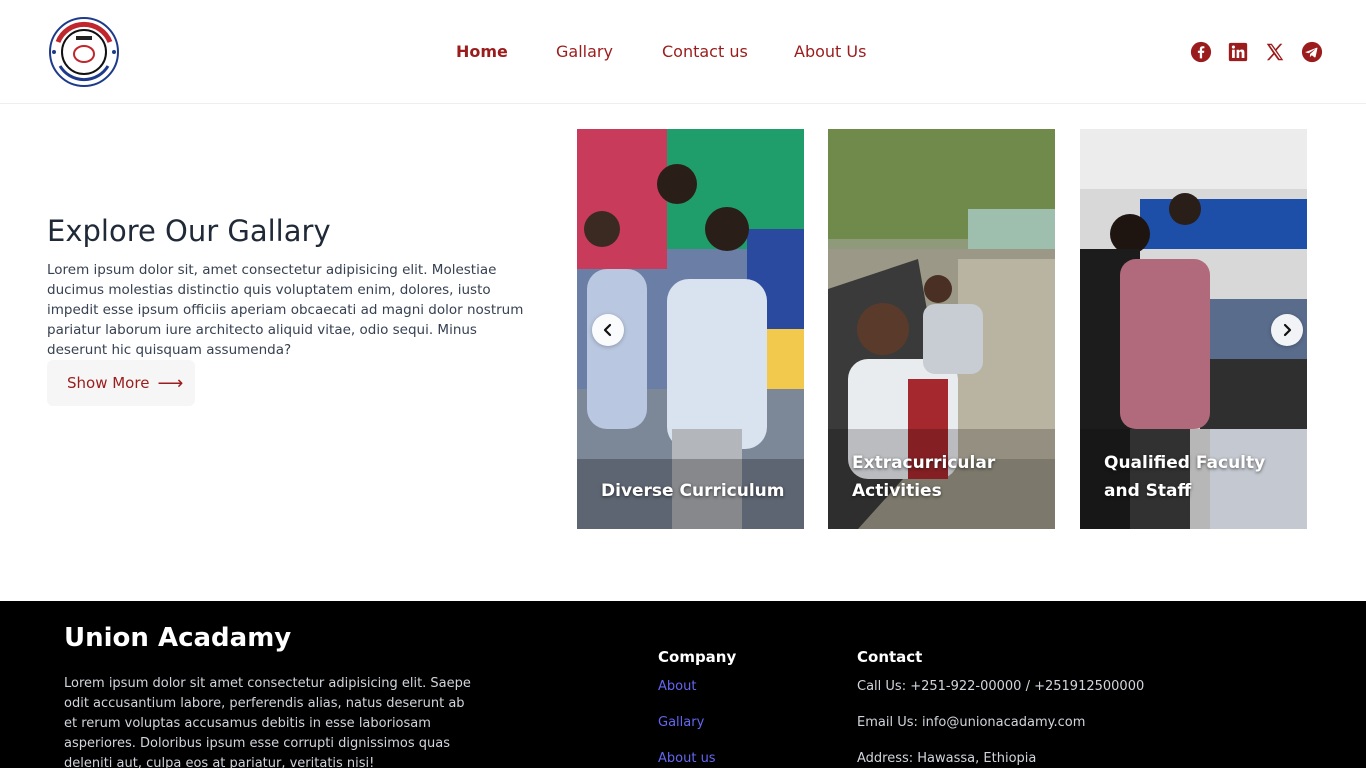 This screenshot has width=1366, height=768. I want to click on facebook-icon, so click(1201, 52).